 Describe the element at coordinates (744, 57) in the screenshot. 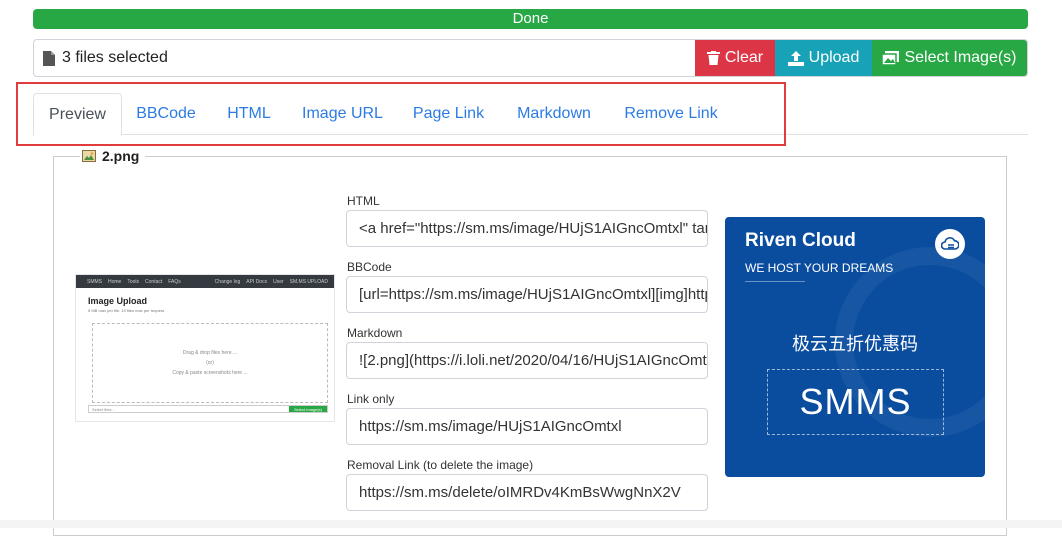

I see `clear-button-label: Clear` at that location.